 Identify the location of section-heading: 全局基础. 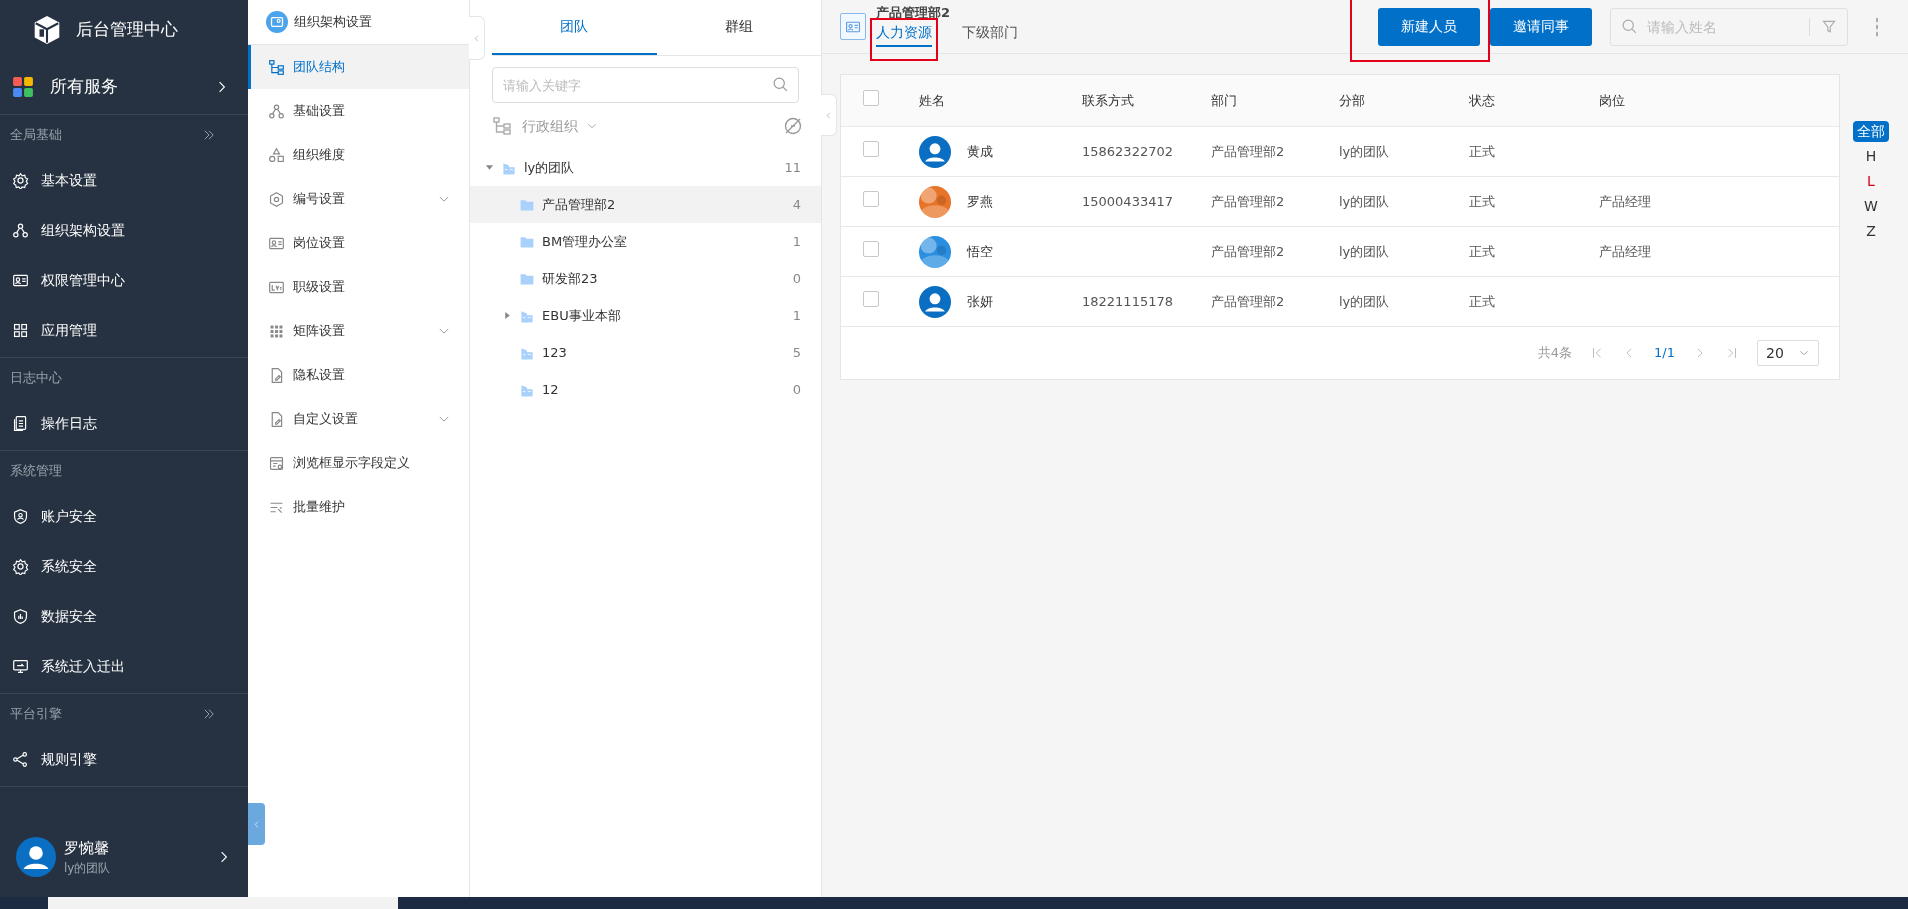
(36, 135).